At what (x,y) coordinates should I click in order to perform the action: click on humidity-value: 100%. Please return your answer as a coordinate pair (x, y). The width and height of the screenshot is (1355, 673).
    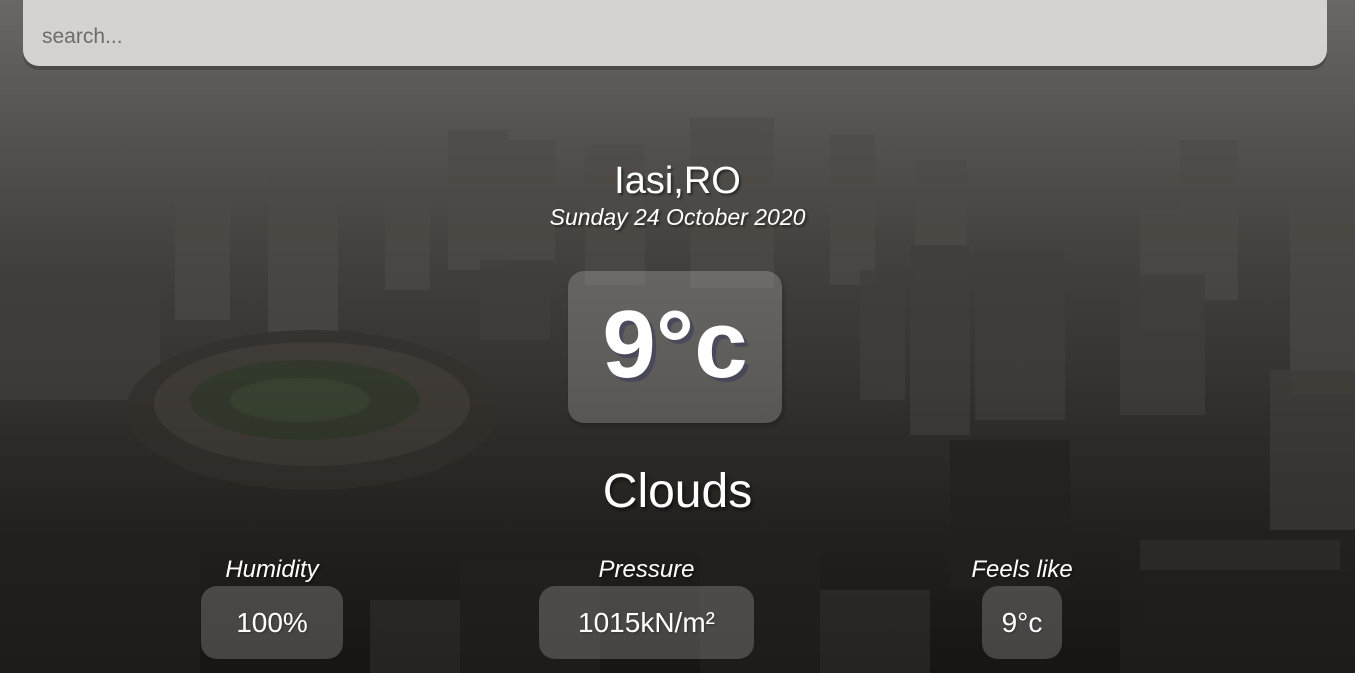
    Looking at the image, I should click on (272, 622).